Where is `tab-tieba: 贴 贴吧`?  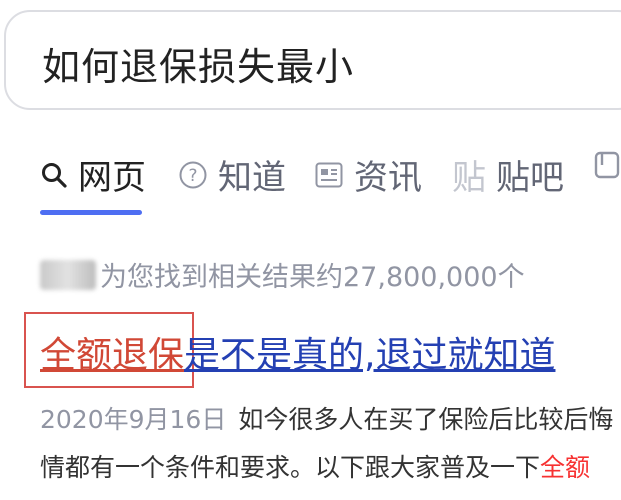
tab-tieba: 贴 贴吧 is located at coordinates (508, 174).